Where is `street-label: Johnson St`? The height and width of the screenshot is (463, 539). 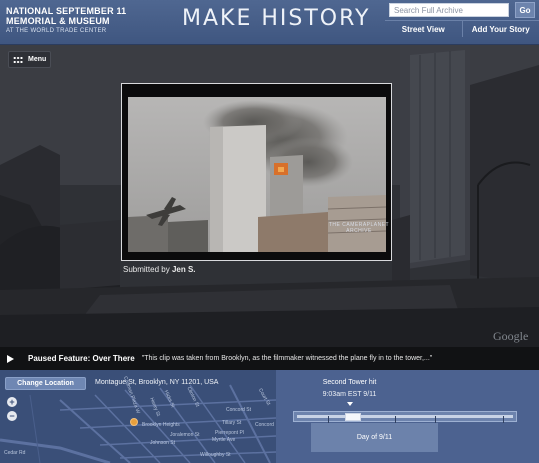
street-label: Johnson St is located at coordinates (163, 443).